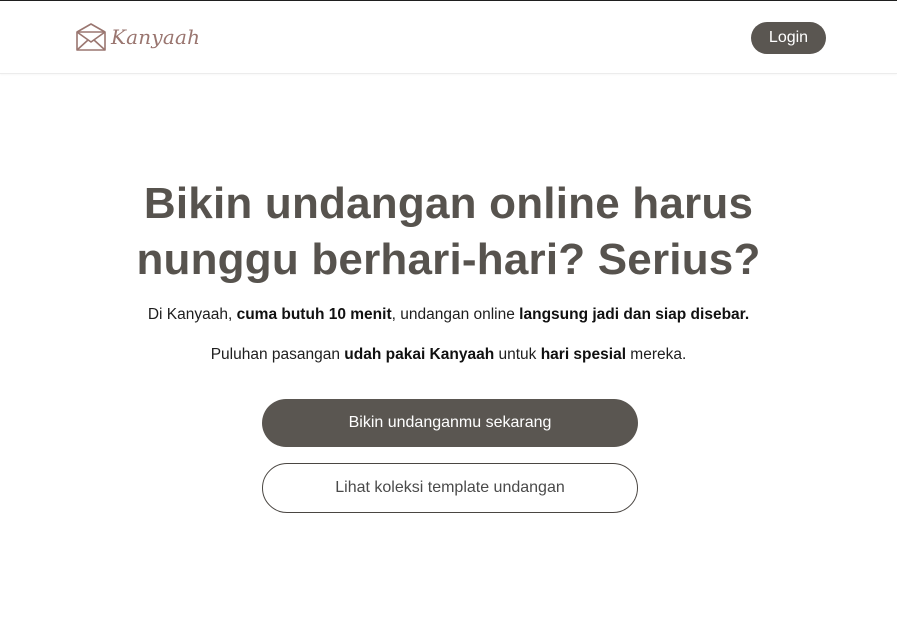 The height and width of the screenshot is (633, 897). I want to click on sub2-text-2: untuk, so click(517, 354).